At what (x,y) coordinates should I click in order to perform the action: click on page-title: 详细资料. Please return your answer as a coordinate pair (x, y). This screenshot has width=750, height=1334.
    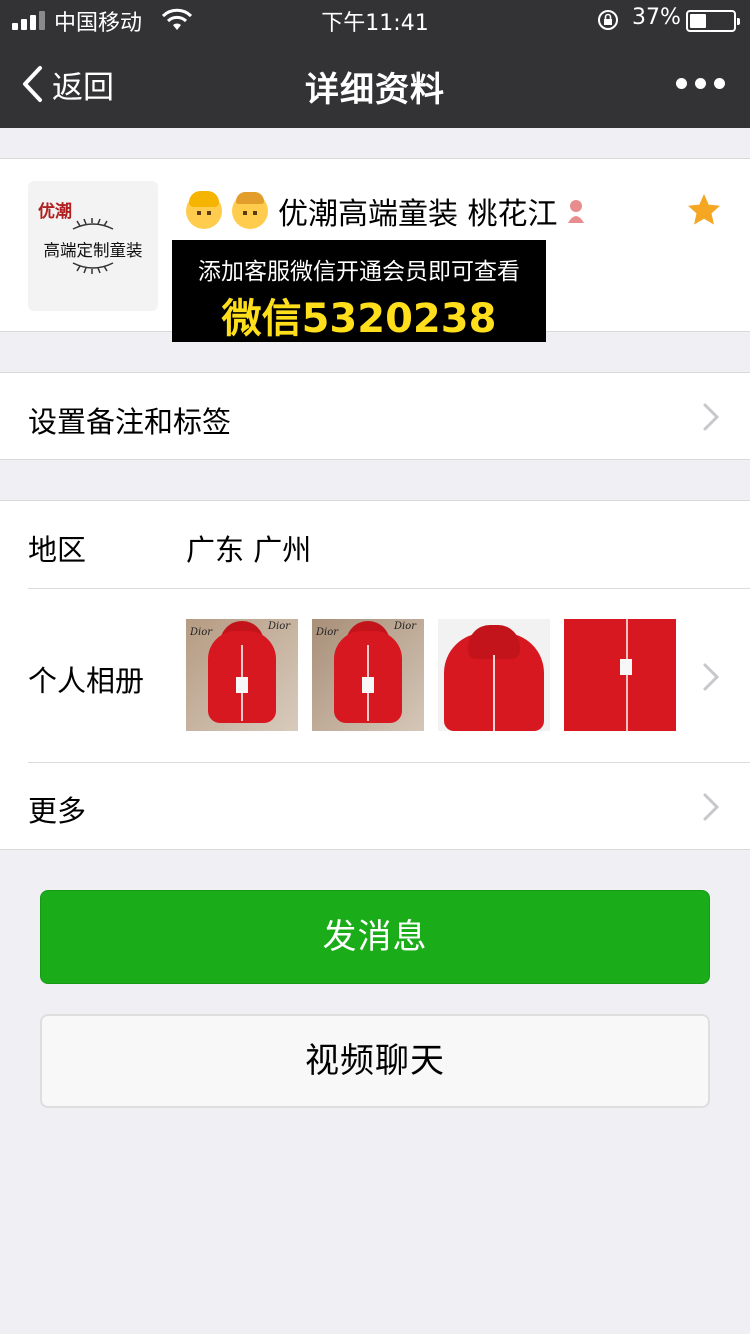
    Looking at the image, I should click on (375, 90).